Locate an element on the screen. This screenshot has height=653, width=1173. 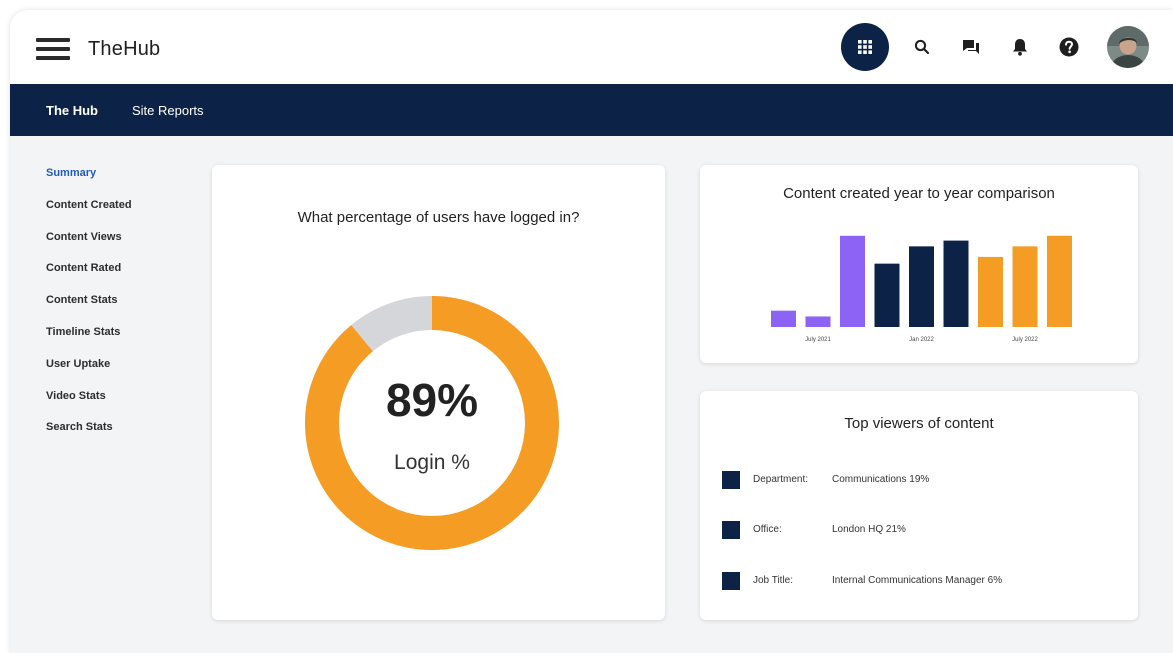
menu-icon is located at coordinates (53, 49).